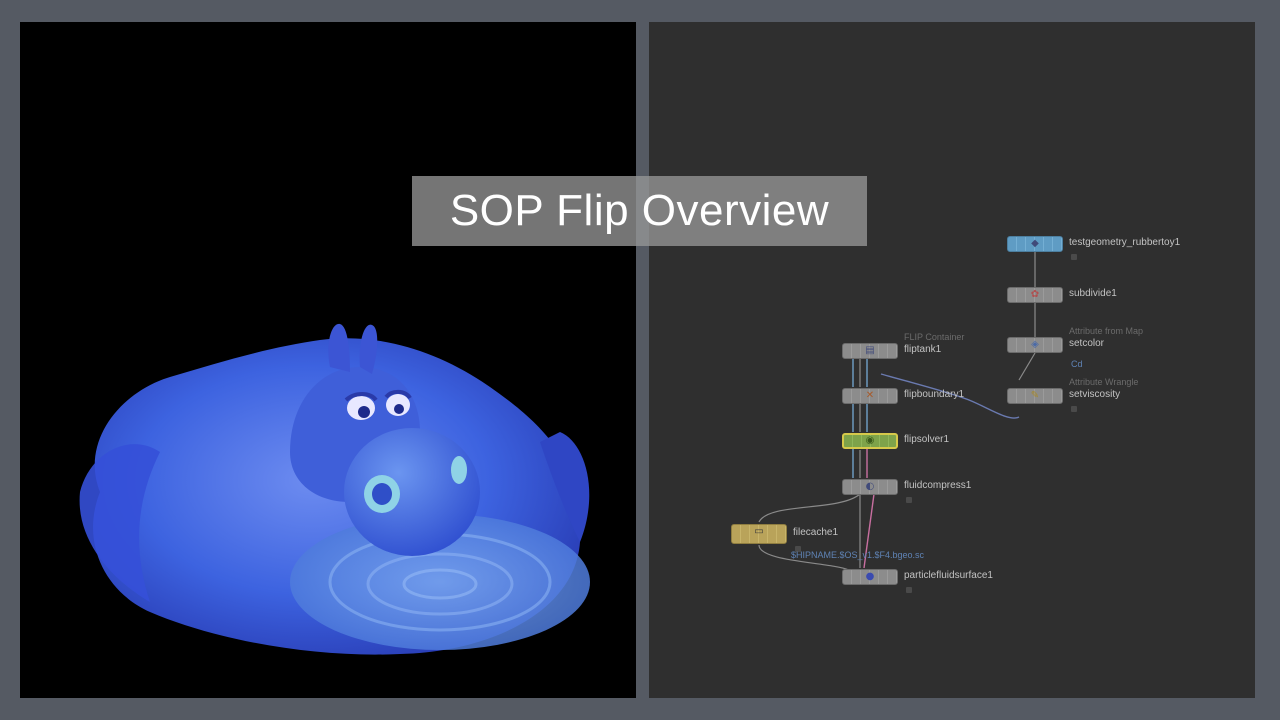 This screenshot has width=1280, height=720. Describe the element at coordinates (858, 555) in the screenshot. I see `filecache-path: $HIPNAME.$OS_v1.$F4.bgeo.sc` at that location.